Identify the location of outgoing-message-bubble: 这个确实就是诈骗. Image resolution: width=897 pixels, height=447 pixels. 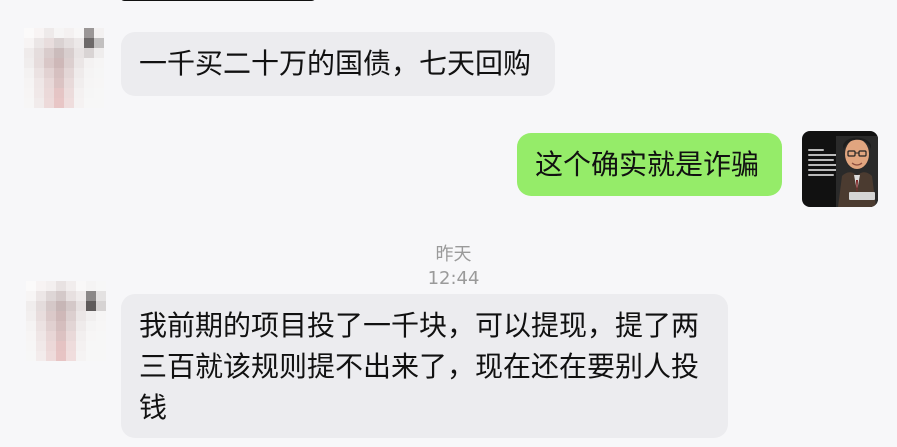
(649, 164).